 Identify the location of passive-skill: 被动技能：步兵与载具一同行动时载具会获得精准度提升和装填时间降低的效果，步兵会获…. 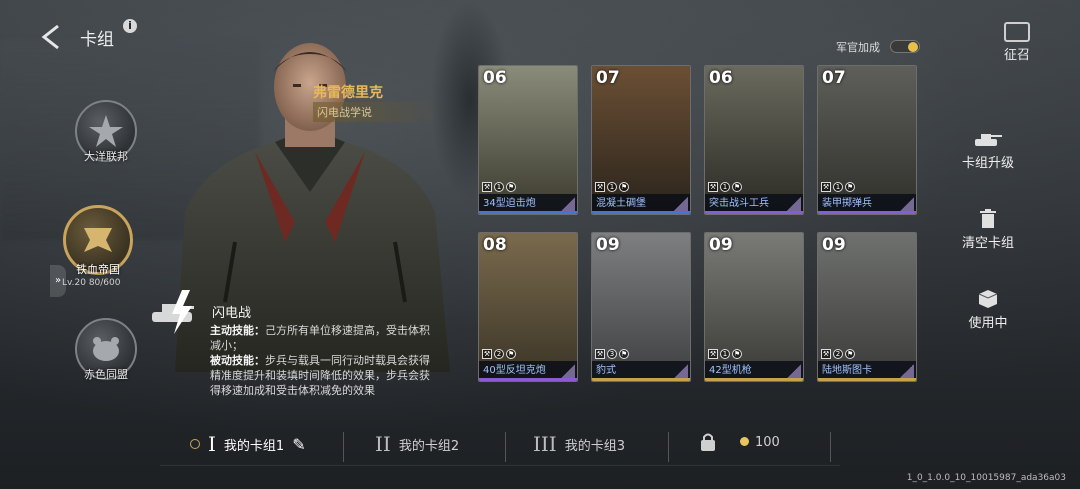
(325, 375).